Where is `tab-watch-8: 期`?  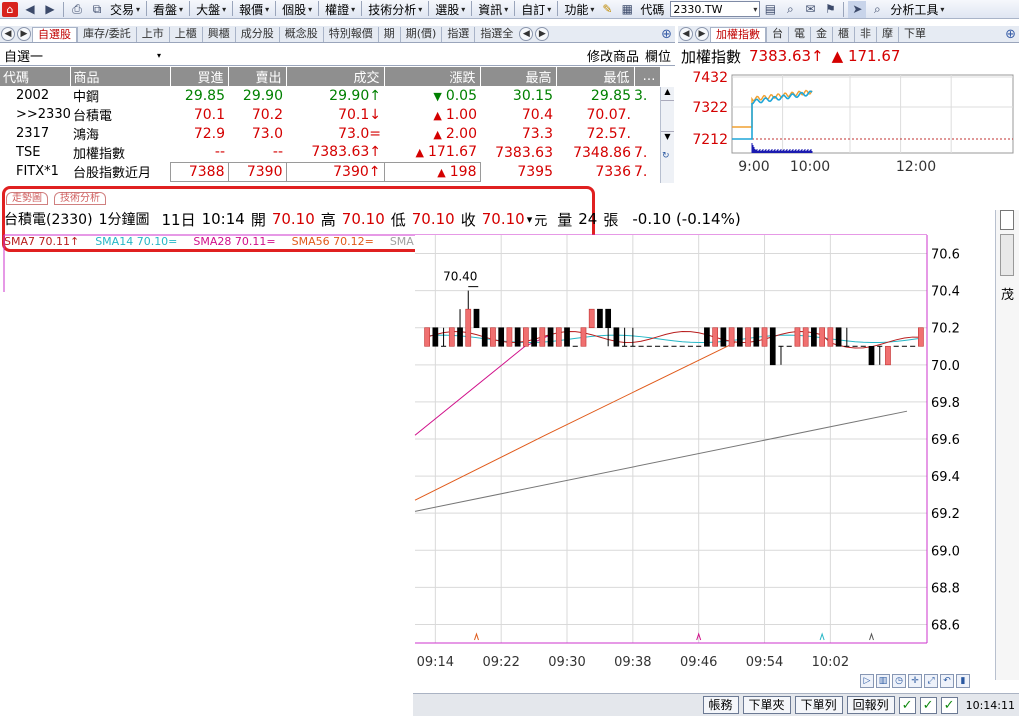
tab-watch-8: 期 is located at coordinates (388, 34).